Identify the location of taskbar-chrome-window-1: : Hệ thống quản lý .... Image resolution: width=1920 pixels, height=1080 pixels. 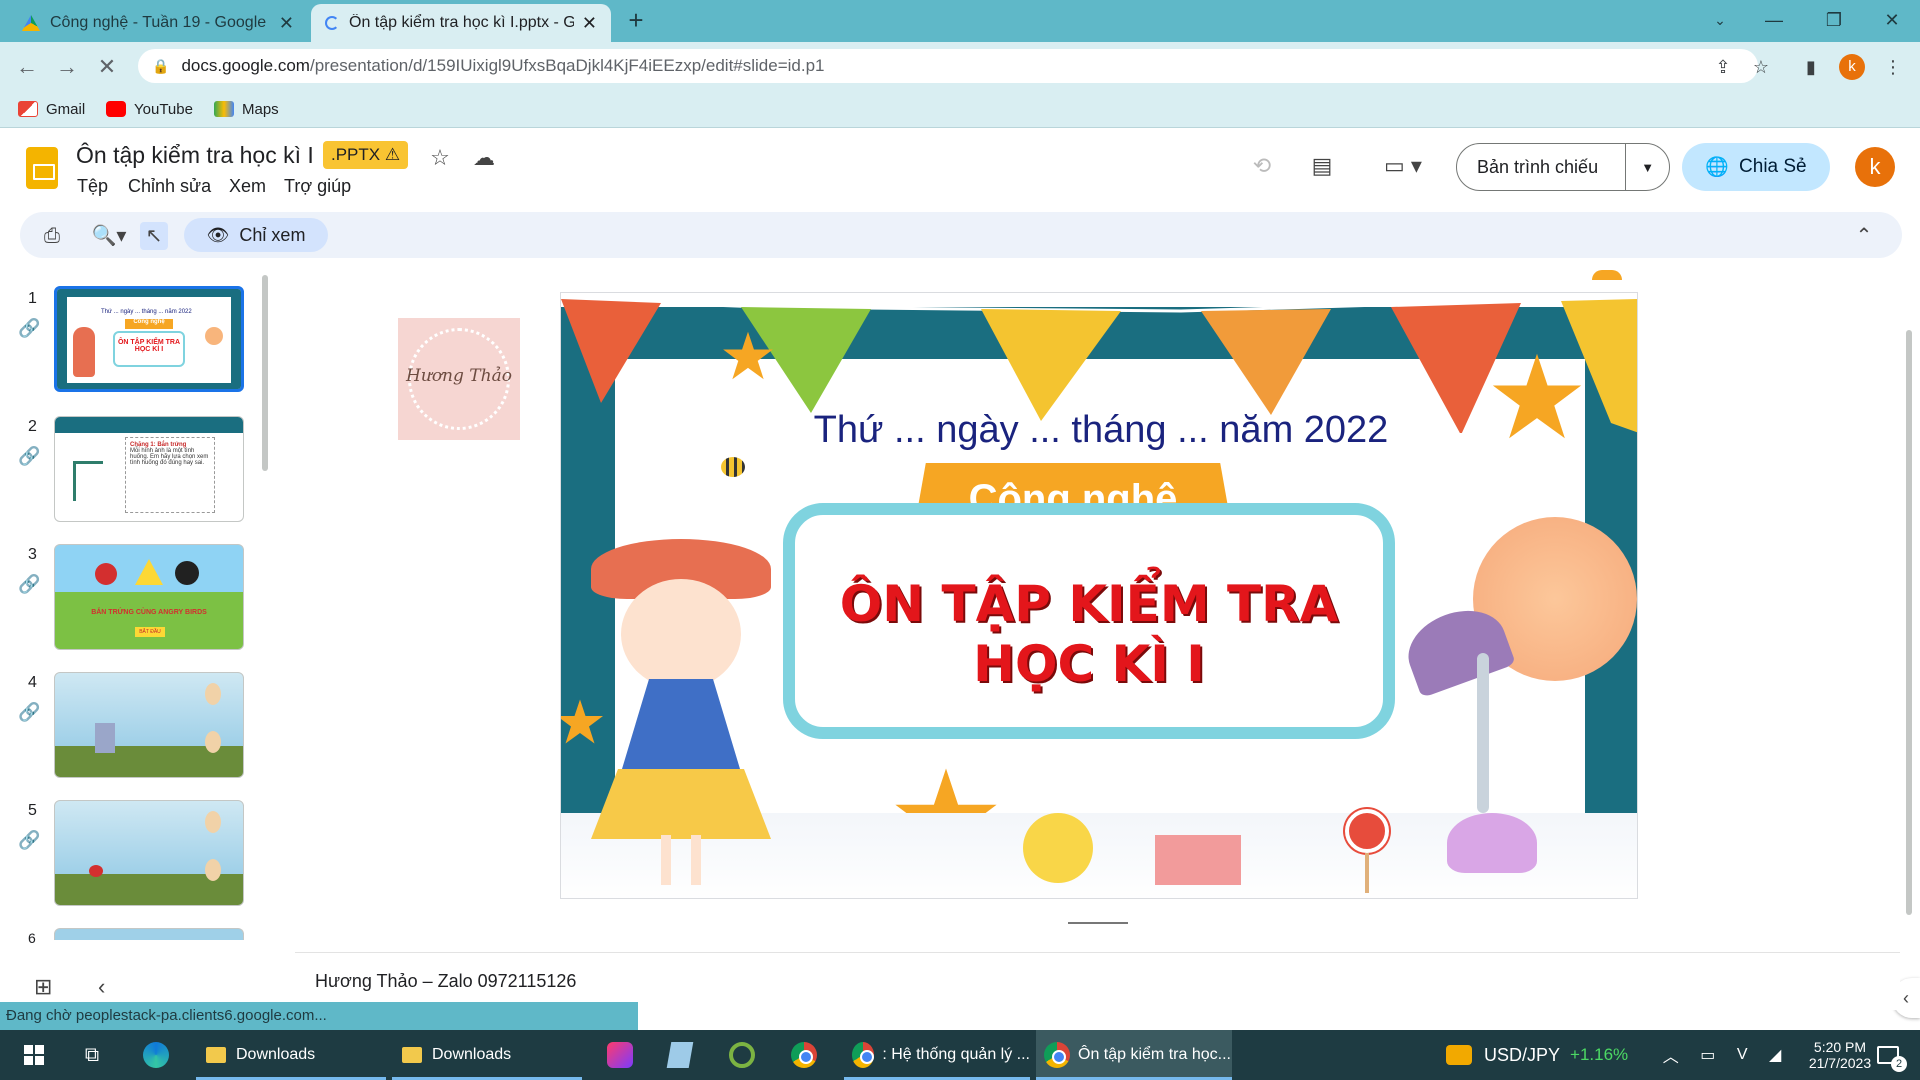
(937, 1055).